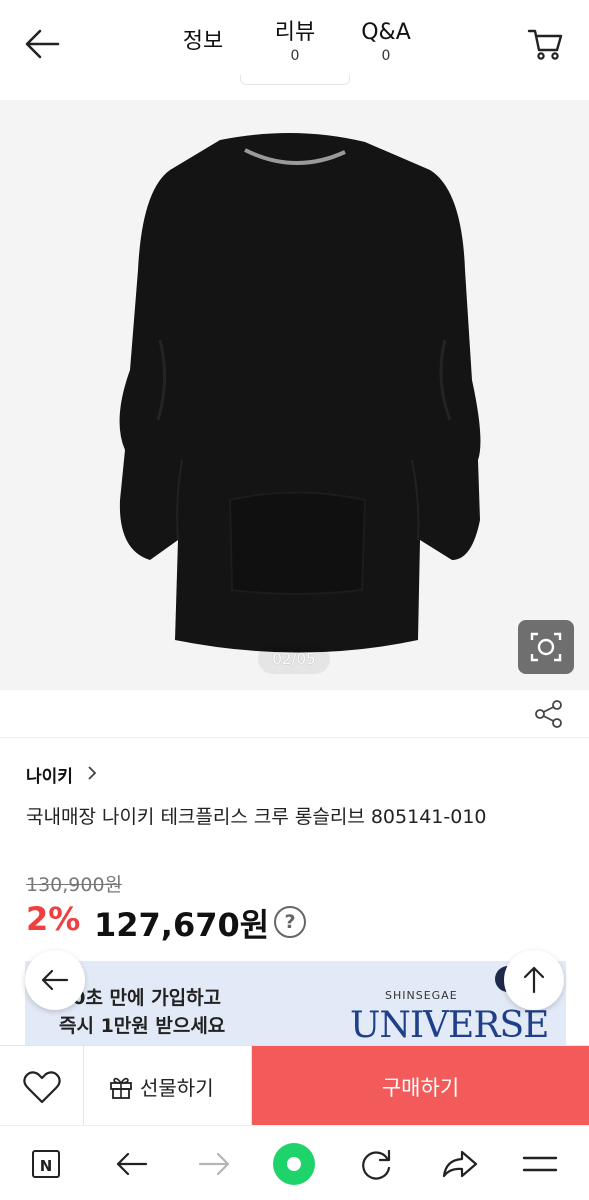  What do you see at coordinates (421, 995) in the screenshot?
I see `banner-brand-small: SHINSEGAE` at bounding box center [421, 995].